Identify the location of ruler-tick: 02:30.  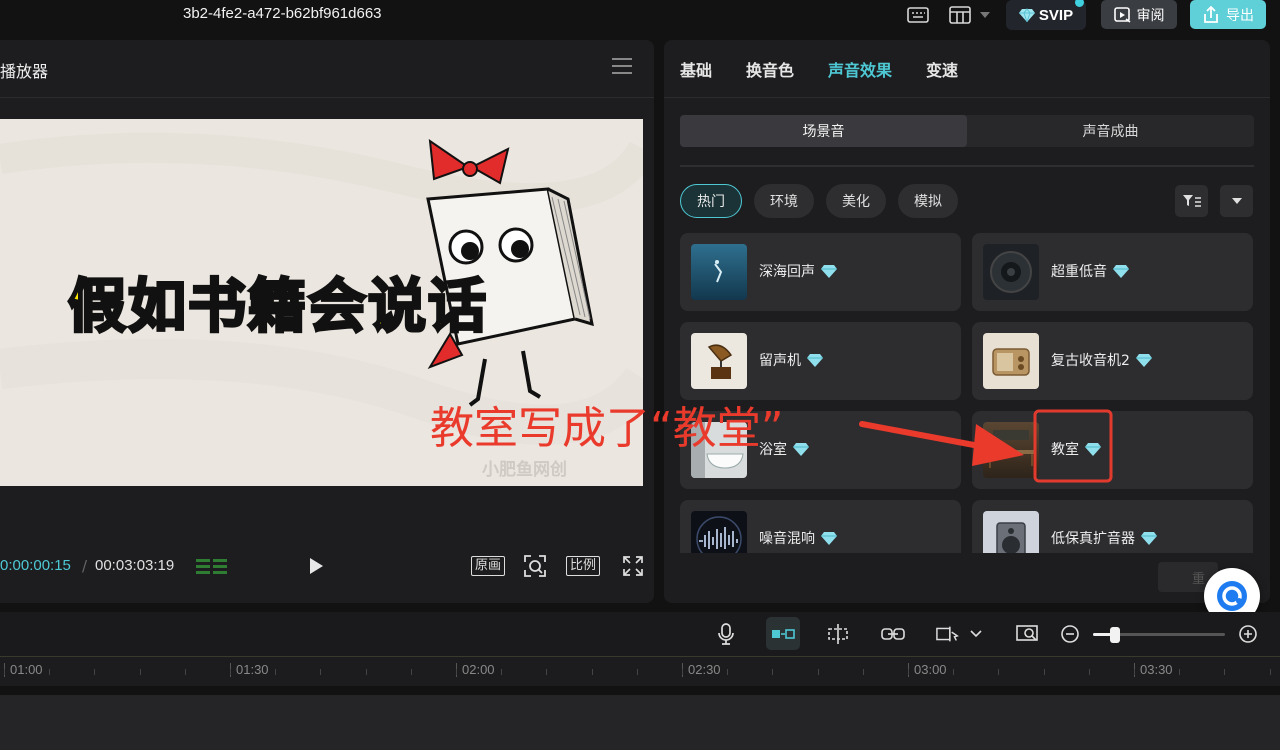
(701, 670).